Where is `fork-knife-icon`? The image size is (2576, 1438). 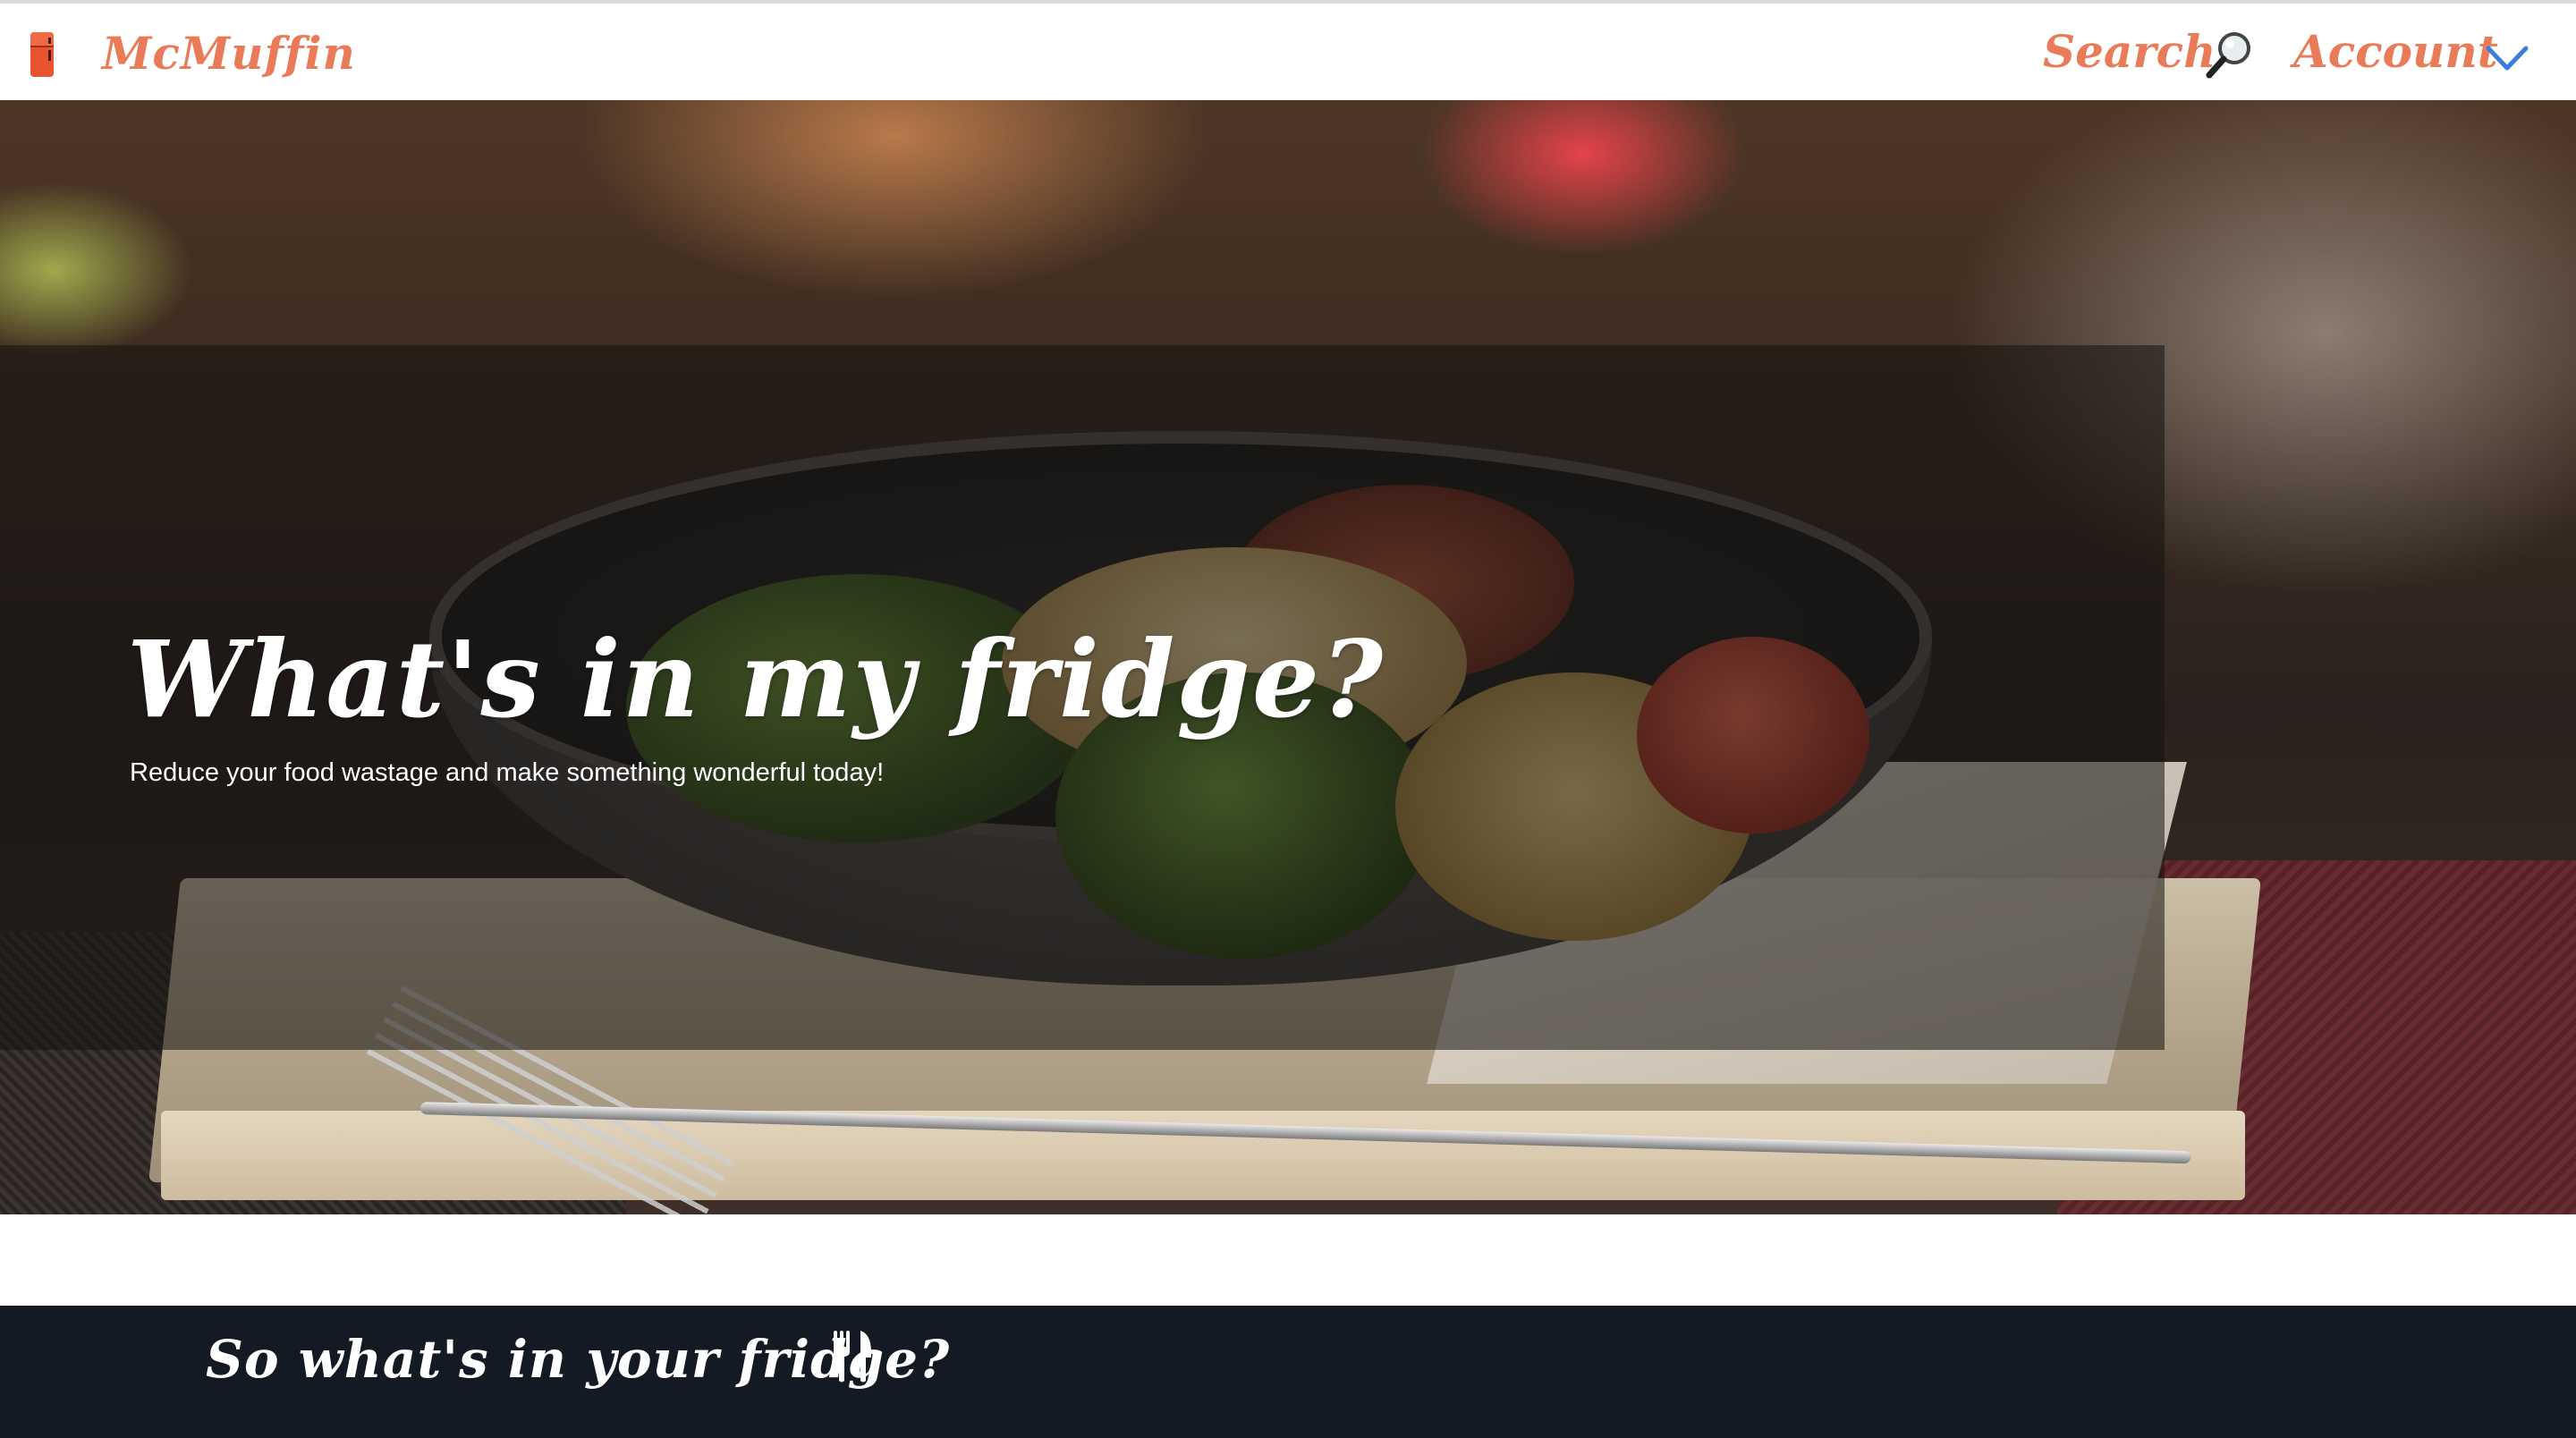
fork-knife-icon is located at coordinates (852, 1357).